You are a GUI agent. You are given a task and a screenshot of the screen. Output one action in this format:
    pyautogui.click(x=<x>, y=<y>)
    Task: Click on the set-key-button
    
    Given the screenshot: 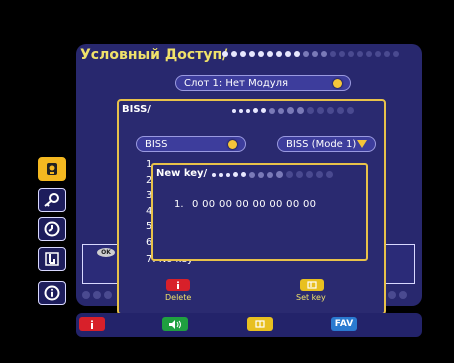 What is the action you would take?
    pyautogui.click(x=312, y=285)
    